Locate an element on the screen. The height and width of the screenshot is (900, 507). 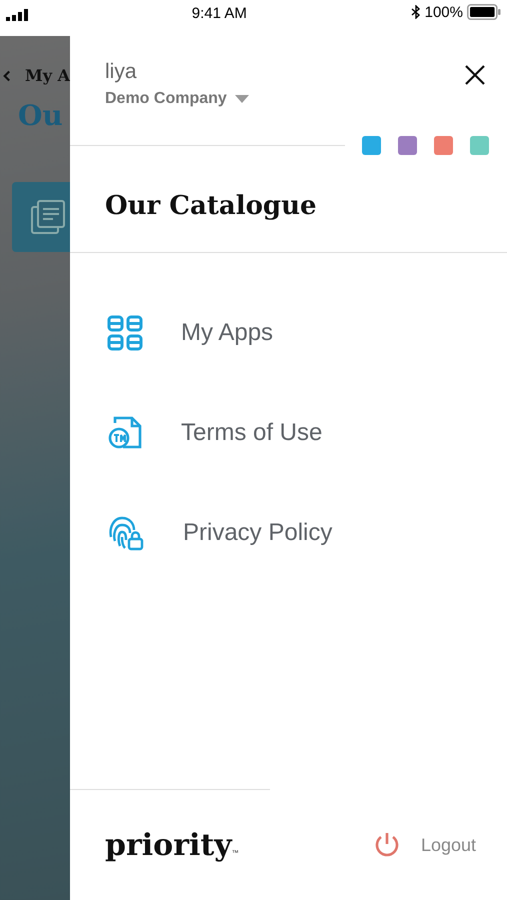
menu-item: Privacy Policy is located at coordinates (307, 533).